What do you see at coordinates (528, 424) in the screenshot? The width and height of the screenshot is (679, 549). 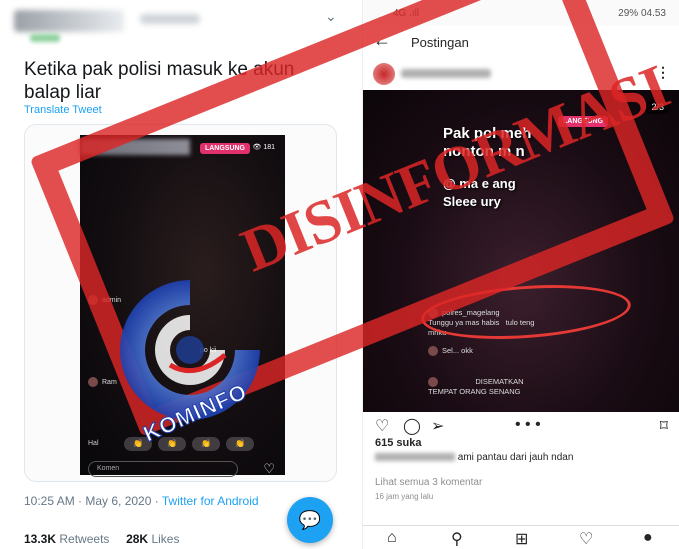 I see `carousel-dots: • • •` at bounding box center [528, 424].